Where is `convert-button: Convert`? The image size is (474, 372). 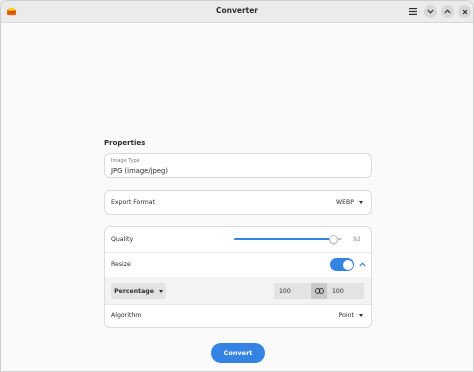
convert-button: Convert is located at coordinates (238, 353).